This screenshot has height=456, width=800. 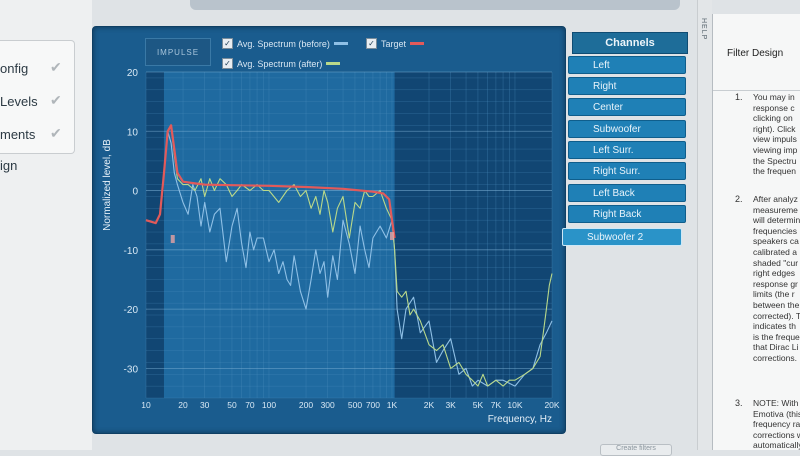 I want to click on x-tick-label: 50, so click(x=232, y=405).